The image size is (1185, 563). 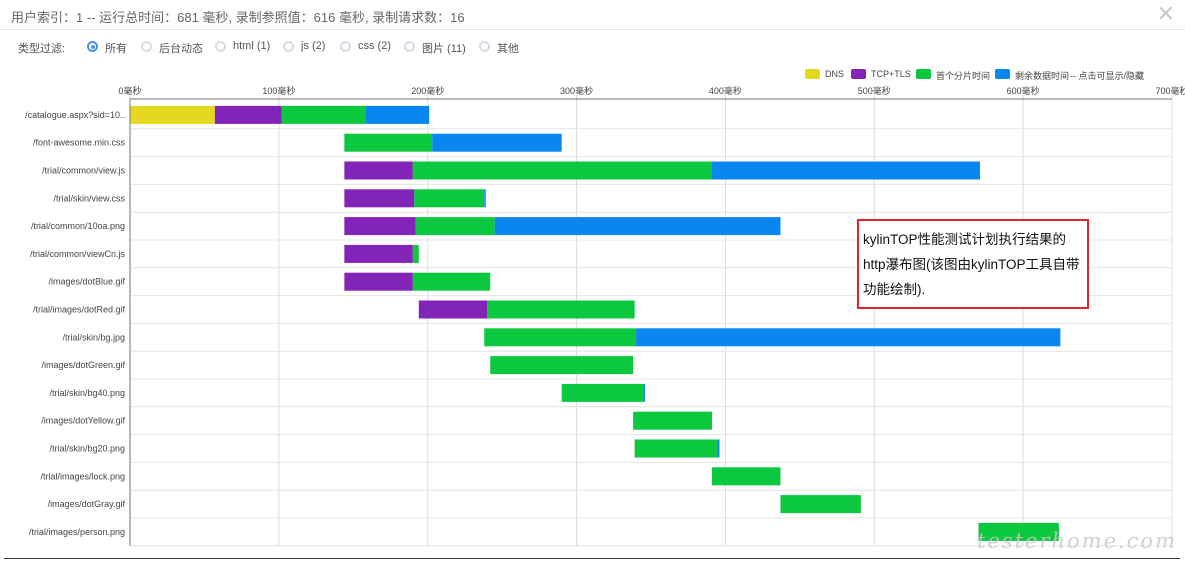 I want to click on filter-option-label: css (2), so click(x=374, y=46).